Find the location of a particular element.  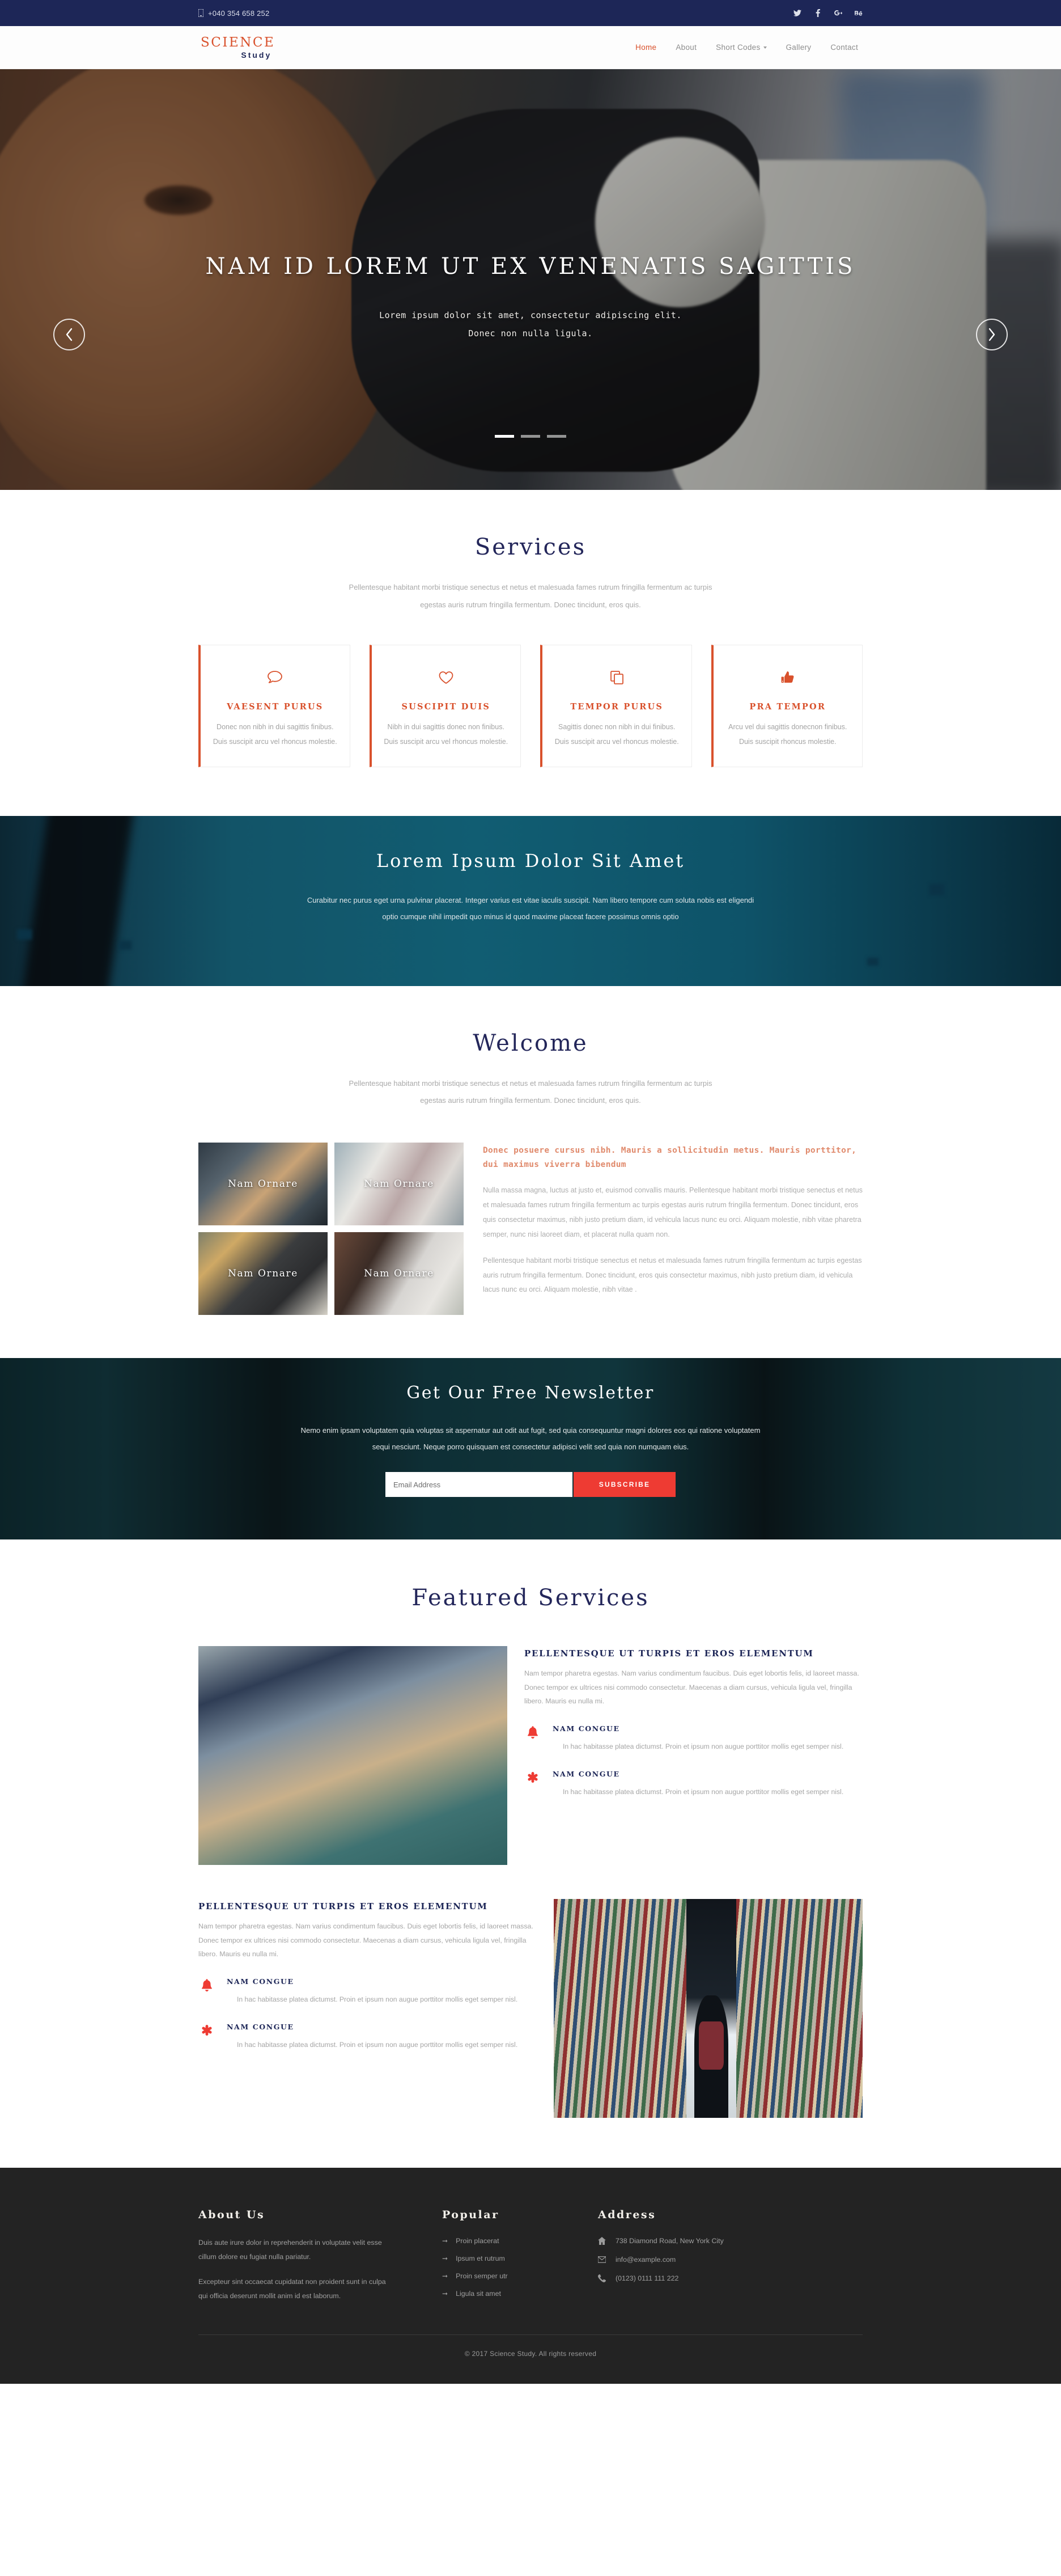

chevron-right-icon is located at coordinates (992, 334).